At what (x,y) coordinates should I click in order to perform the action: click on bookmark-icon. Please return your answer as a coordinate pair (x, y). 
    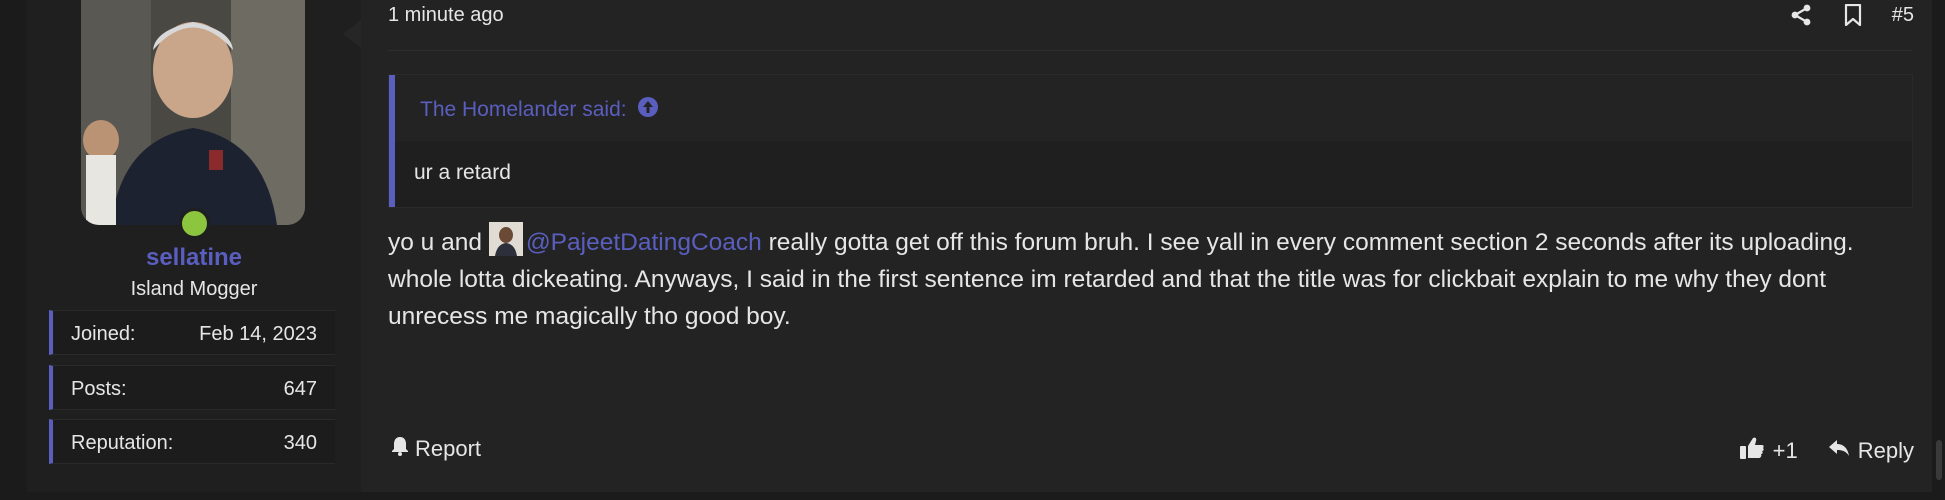
    Looking at the image, I should click on (1853, 15).